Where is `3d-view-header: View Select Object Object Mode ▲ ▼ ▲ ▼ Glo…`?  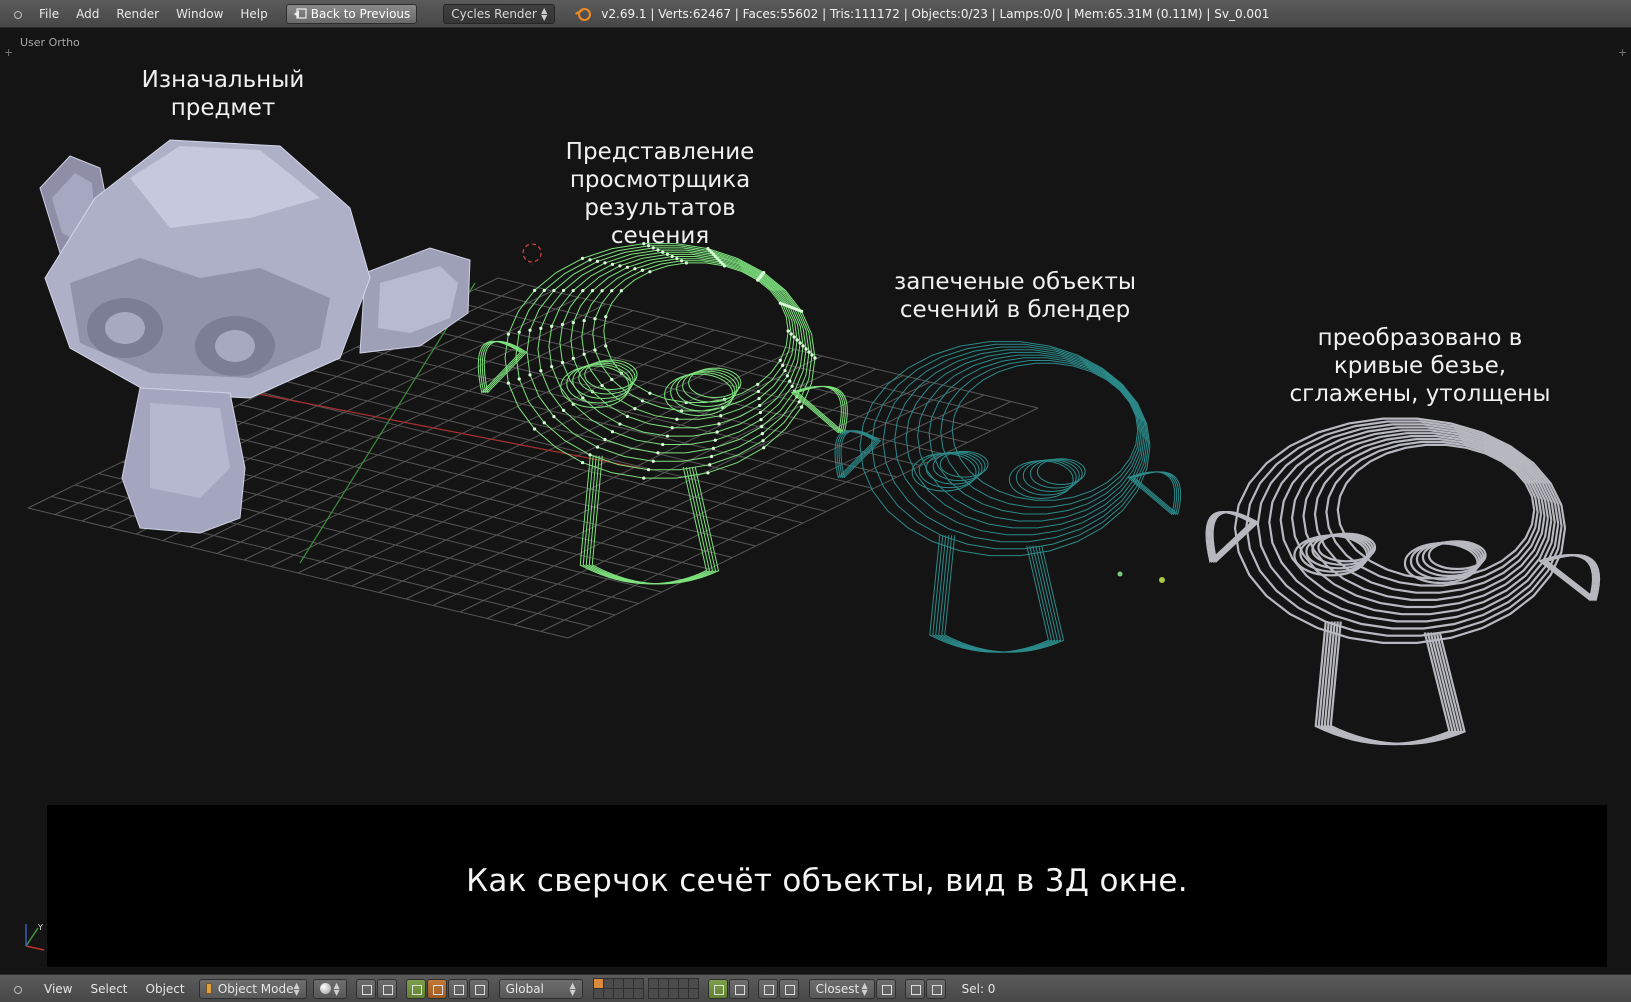
3d-view-header: View Select Object Object Mode ▲ ▼ ▲ ▼ Glo… is located at coordinates (815, 988).